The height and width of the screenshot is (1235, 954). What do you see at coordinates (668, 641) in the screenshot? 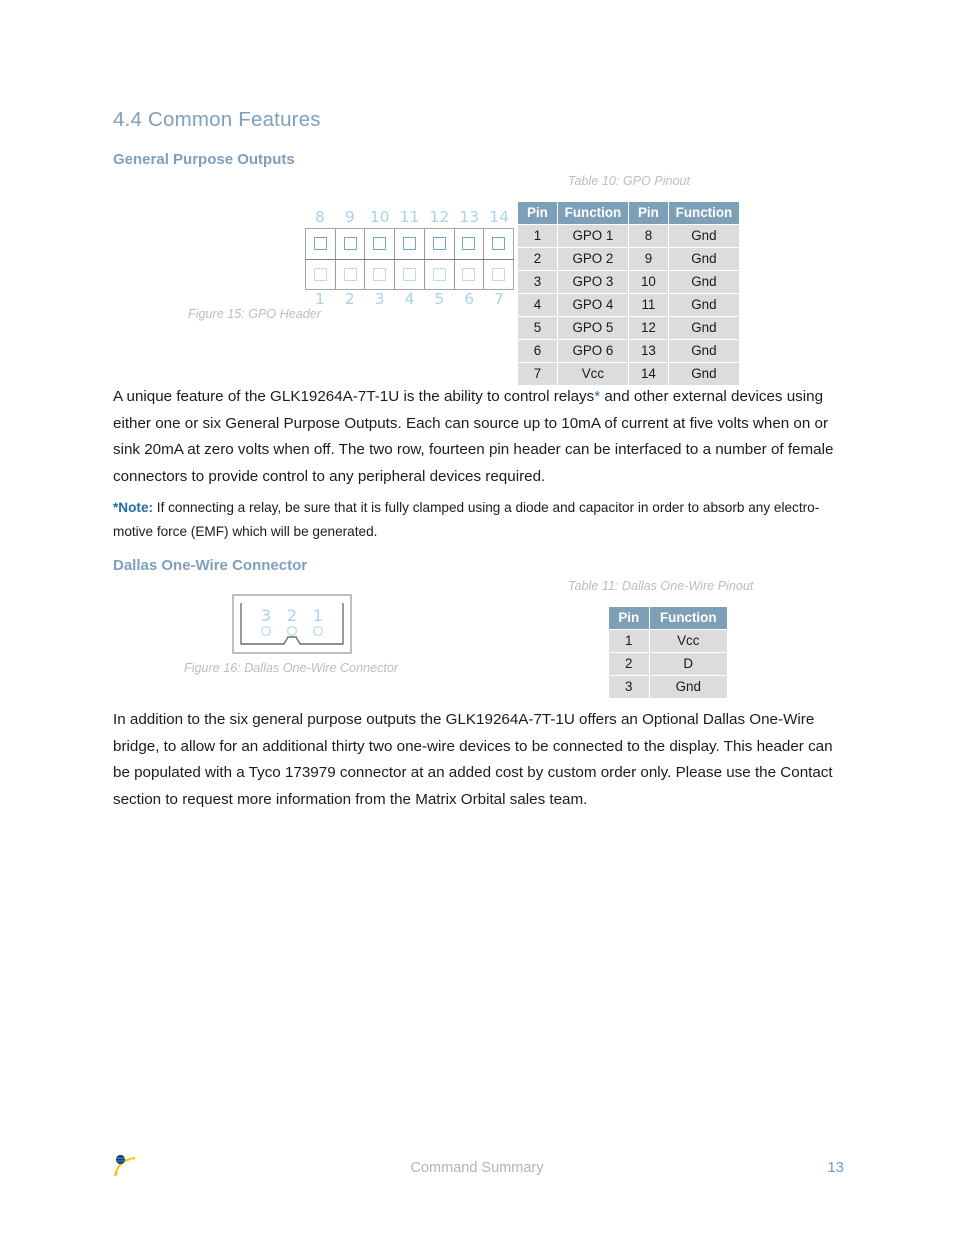
I see `table-row: 1 Vcc` at bounding box center [668, 641].